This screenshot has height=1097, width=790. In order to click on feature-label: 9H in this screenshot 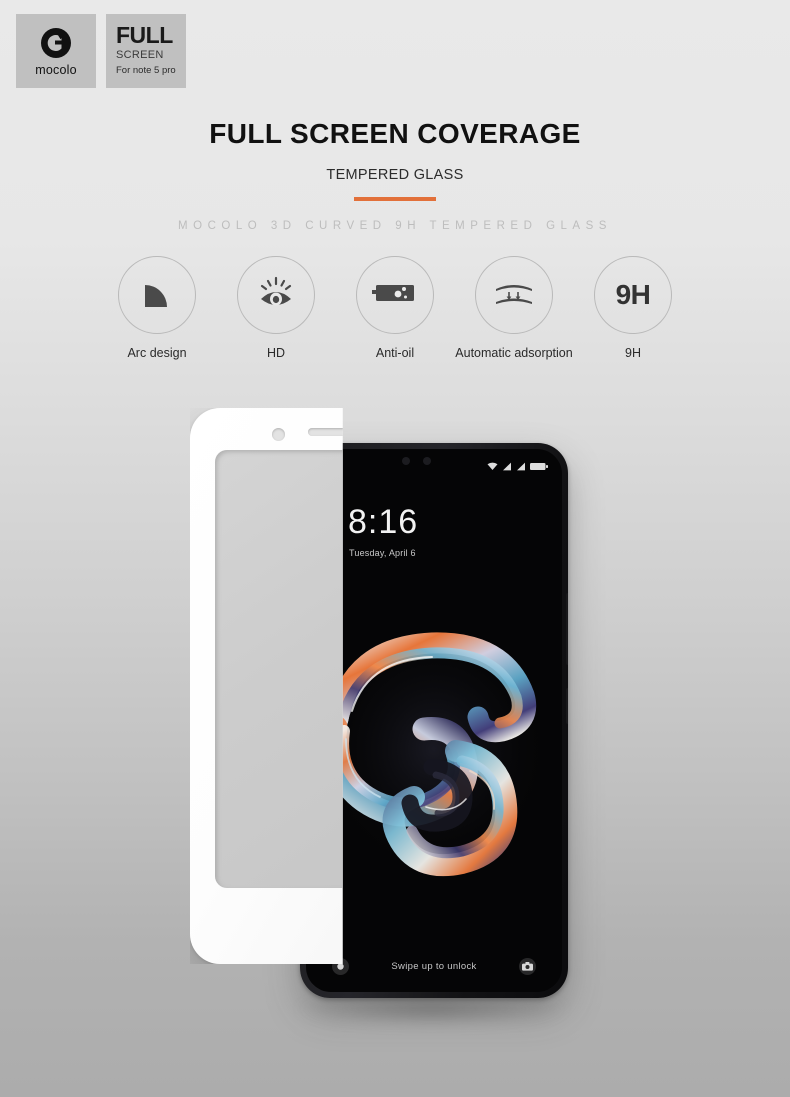, I will do `click(633, 353)`.